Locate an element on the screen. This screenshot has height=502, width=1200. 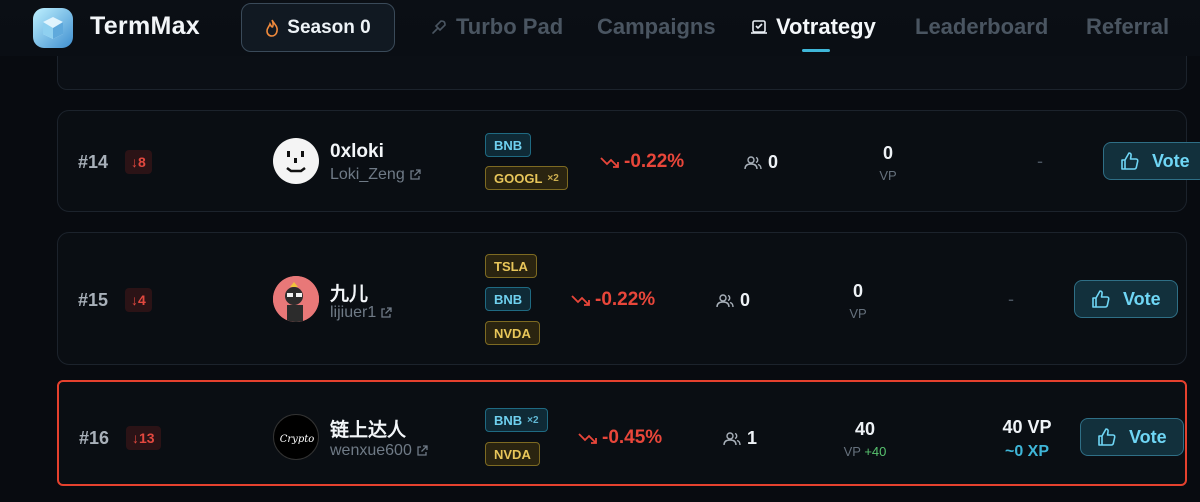
asset-tag: GOOGL ×2 is located at coordinates (526, 178).